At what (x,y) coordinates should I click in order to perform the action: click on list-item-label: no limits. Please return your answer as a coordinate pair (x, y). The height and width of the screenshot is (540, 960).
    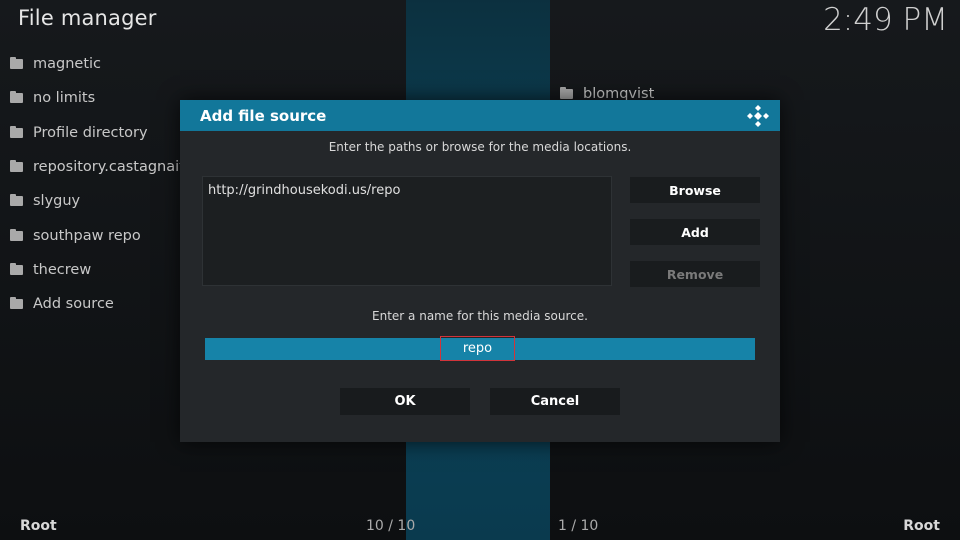
    Looking at the image, I should click on (64, 98).